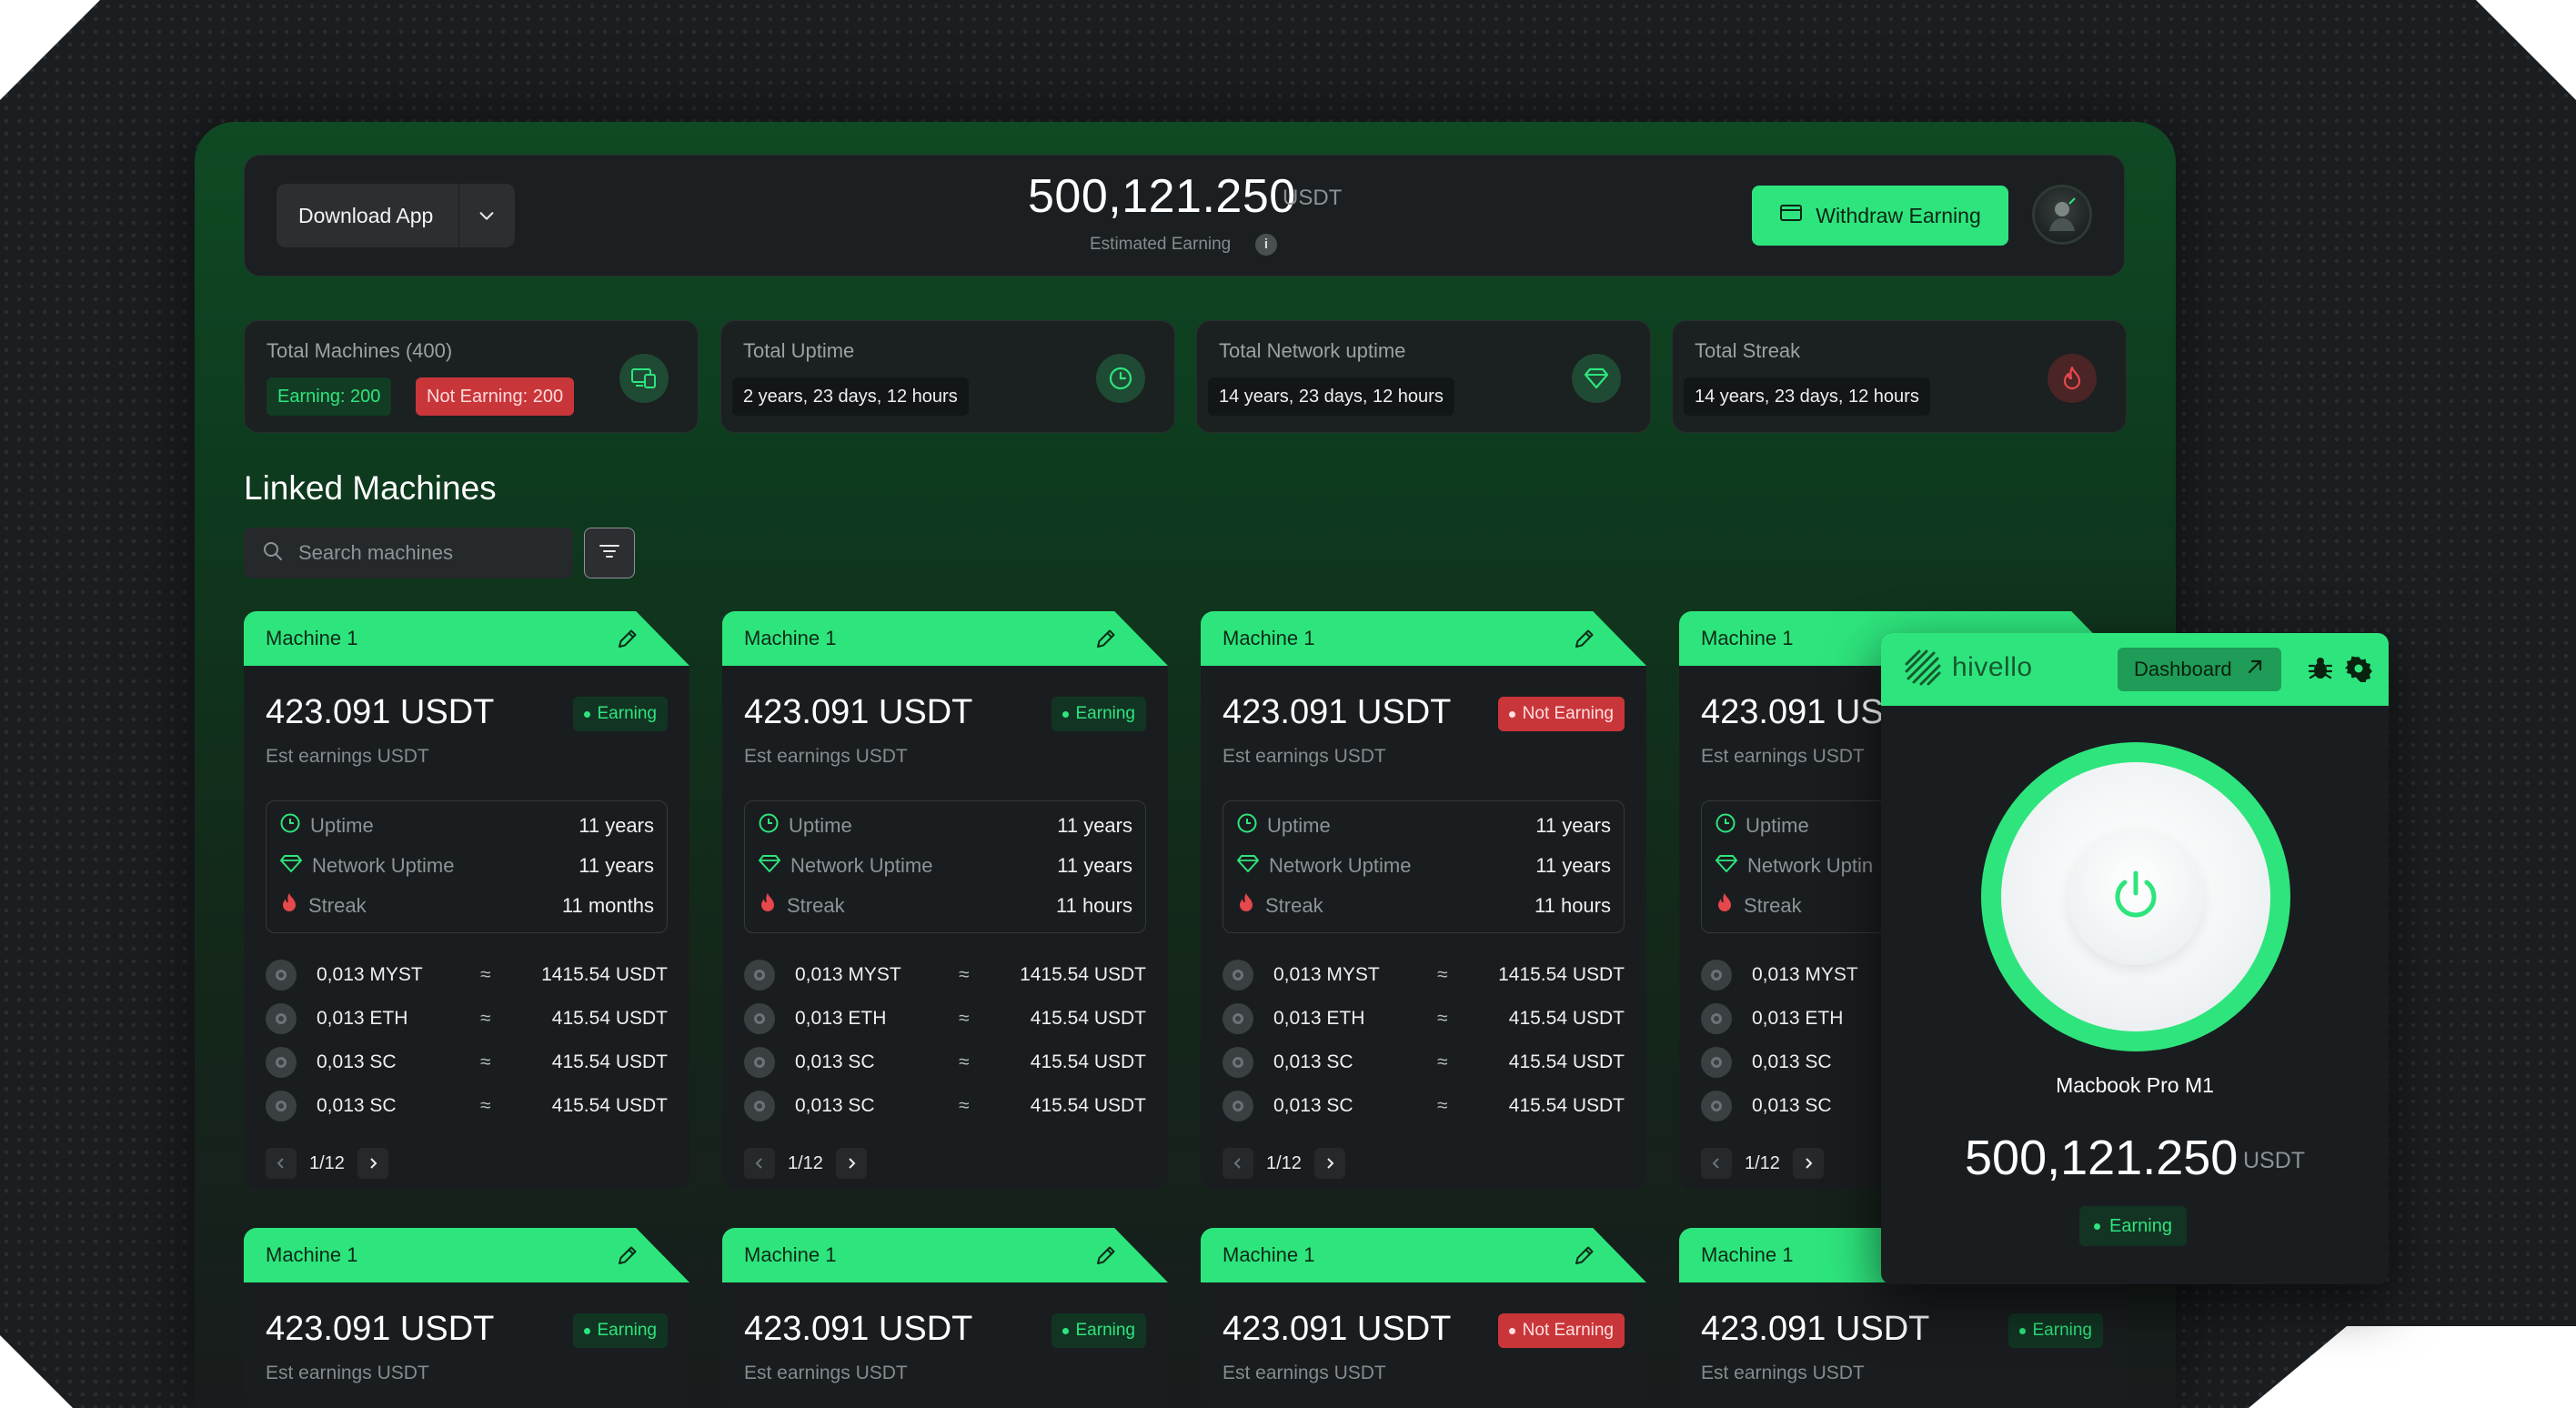  Describe the element at coordinates (768, 905) in the screenshot. I see `flame-icon` at that location.